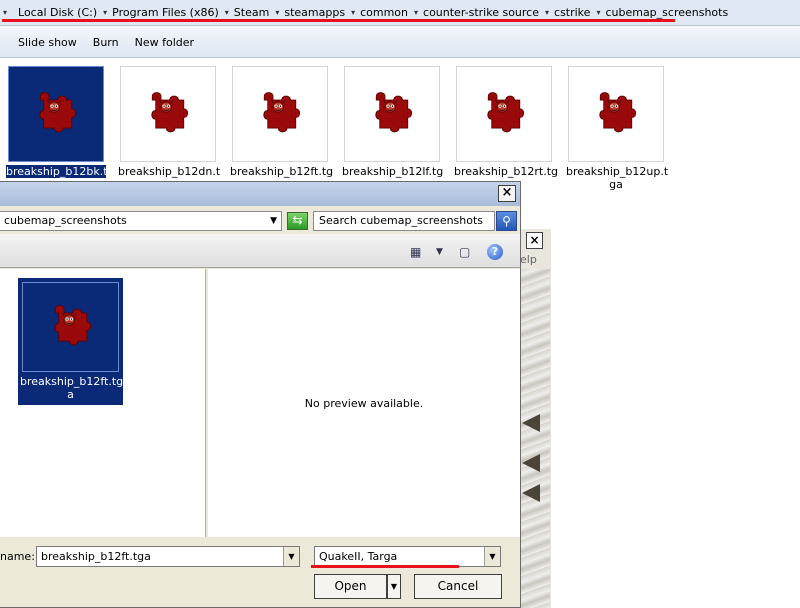  I want to click on background-window: × elp, so click(534, 418).